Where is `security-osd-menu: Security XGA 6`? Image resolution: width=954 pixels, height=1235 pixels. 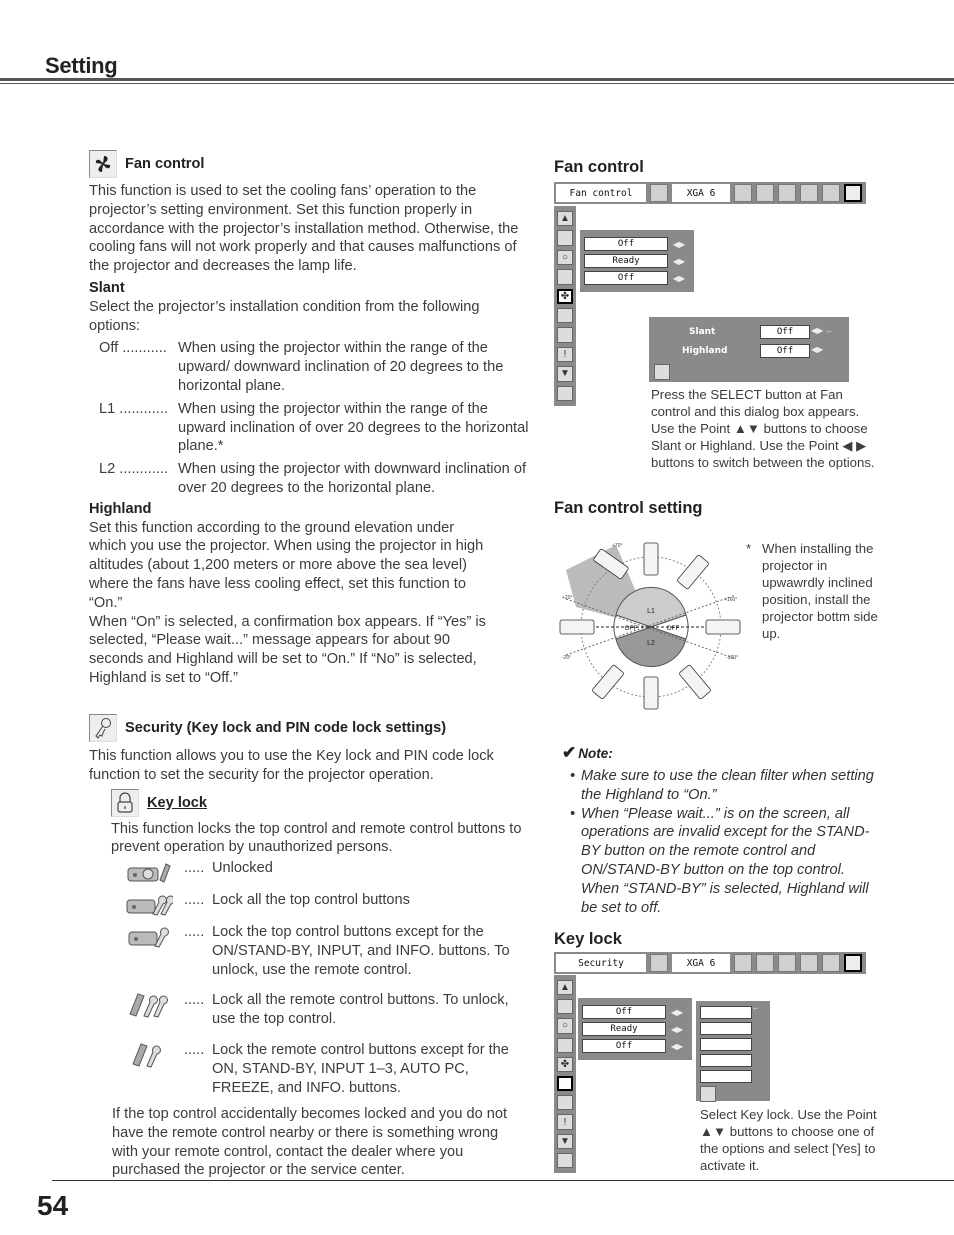 security-osd-menu: Security XGA 6 is located at coordinates (710, 963).